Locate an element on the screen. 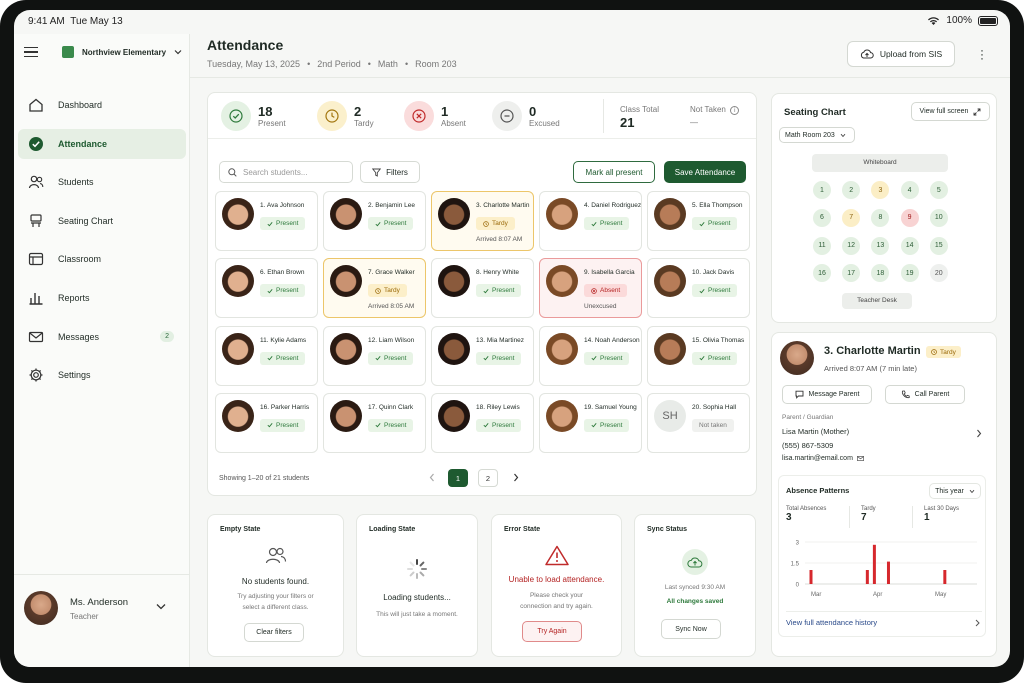 The height and width of the screenshot is (683, 1024). filters-label: Filters is located at coordinates (397, 172).